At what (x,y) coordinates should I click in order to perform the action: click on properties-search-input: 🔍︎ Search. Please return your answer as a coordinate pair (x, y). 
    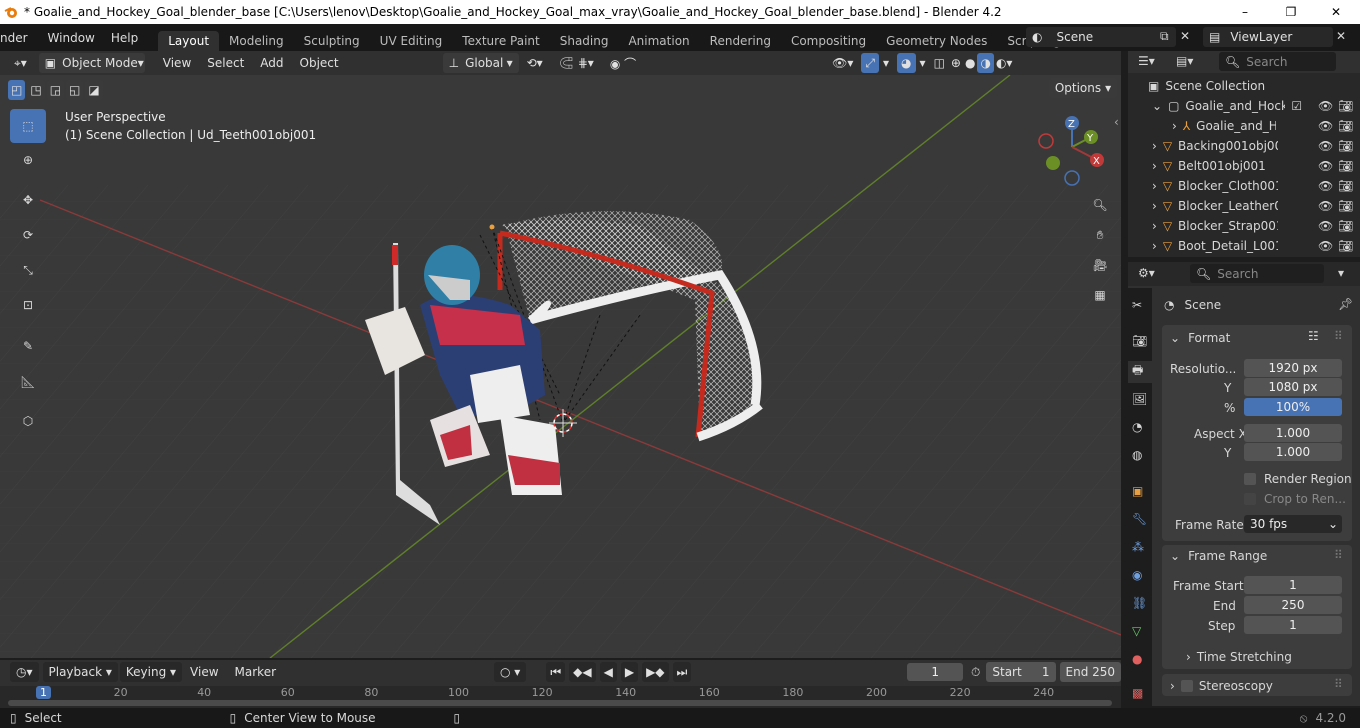
    Looking at the image, I should click on (1257, 273).